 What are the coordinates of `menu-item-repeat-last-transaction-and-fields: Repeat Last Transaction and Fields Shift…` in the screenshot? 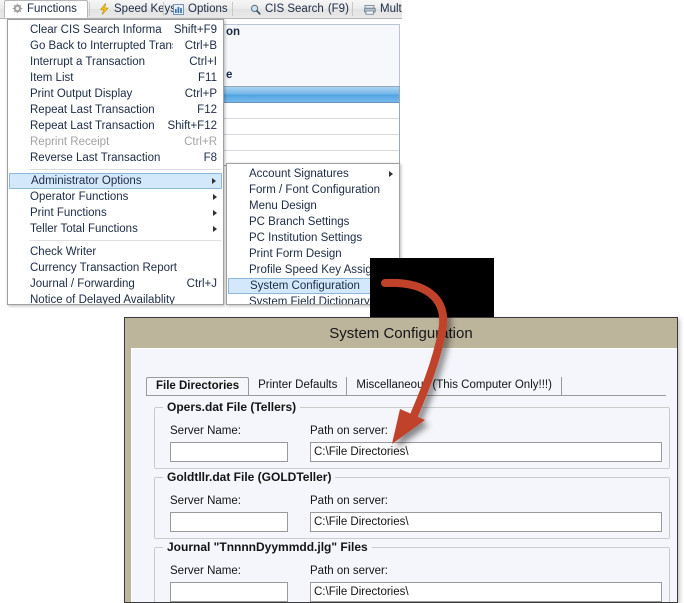 It's located at (115, 126).